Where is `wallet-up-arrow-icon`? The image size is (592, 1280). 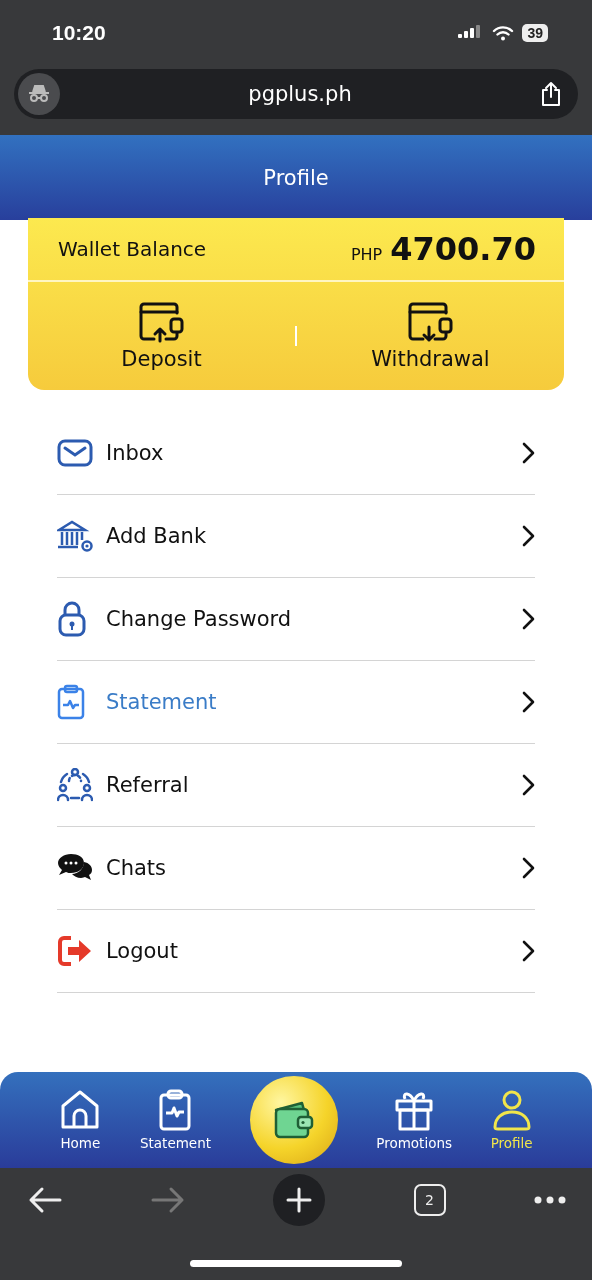 wallet-up-arrow-icon is located at coordinates (161, 322).